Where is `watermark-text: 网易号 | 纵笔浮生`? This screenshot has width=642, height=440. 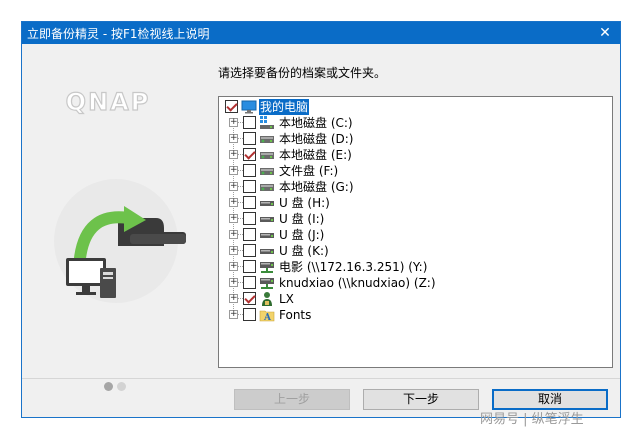
watermark-text: 网易号 | 纵笔浮生 is located at coordinates (532, 419).